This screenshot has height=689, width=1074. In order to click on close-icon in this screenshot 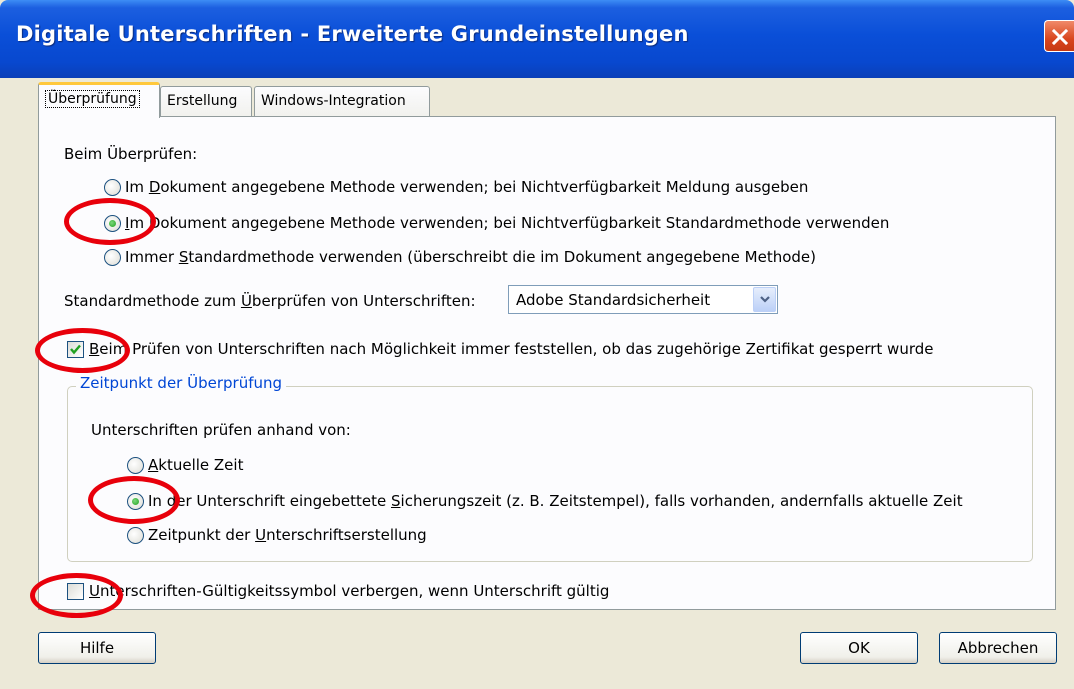, I will do `click(1060, 37)`.